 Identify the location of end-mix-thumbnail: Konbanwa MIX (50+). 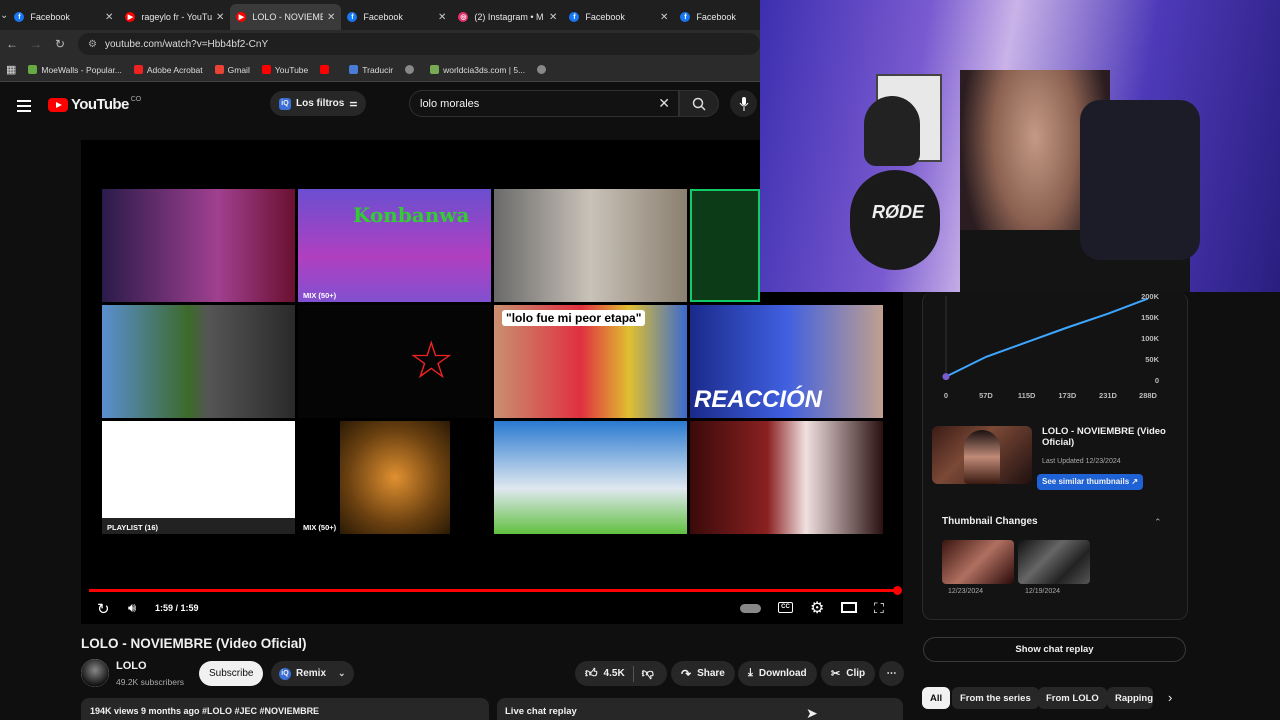
(394, 245).